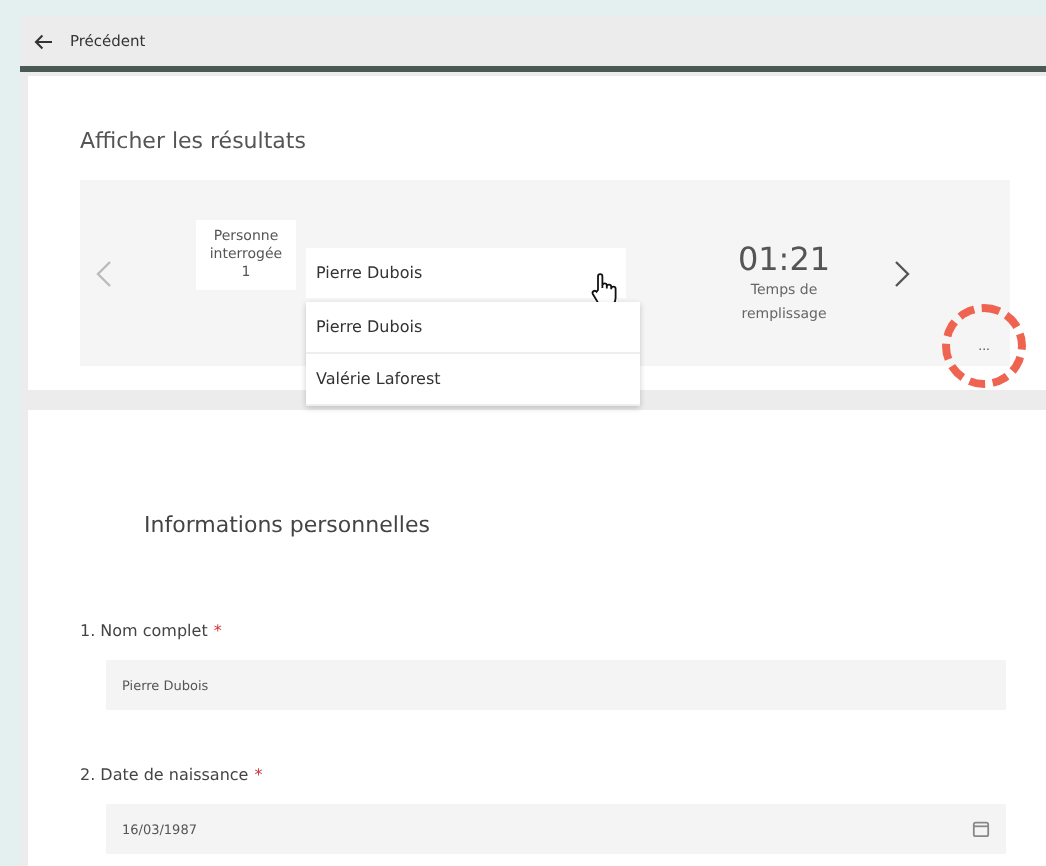 Image resolution: width=1046 pixels, height=866 pixels. Describe the element at coordinates (466, 273) in the screenshot. I see `respondent-dropdown: Pierre Dubois` at that location.